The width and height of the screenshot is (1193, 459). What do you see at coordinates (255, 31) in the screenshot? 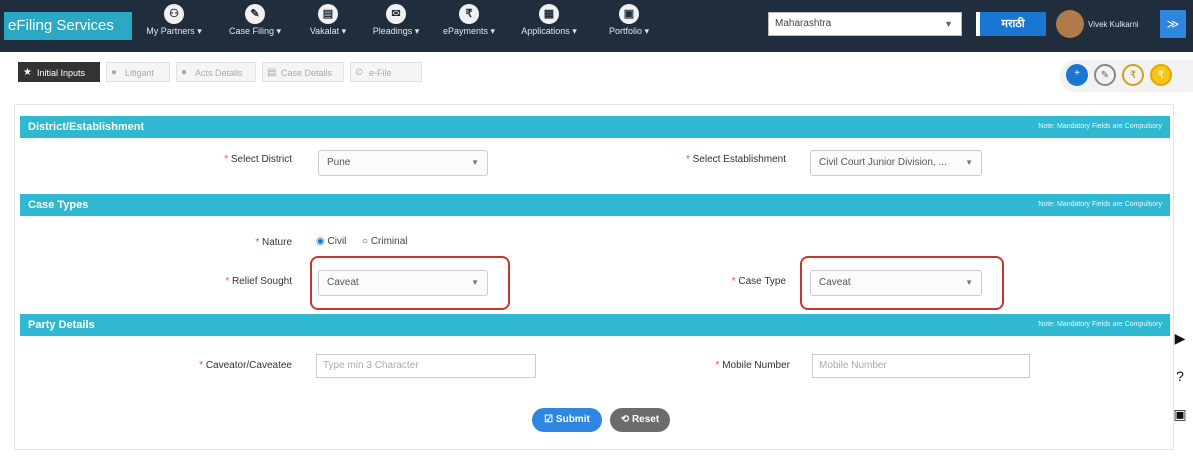
I see `nav-label: Case Filing ▾` at bounding box center [255, 31].